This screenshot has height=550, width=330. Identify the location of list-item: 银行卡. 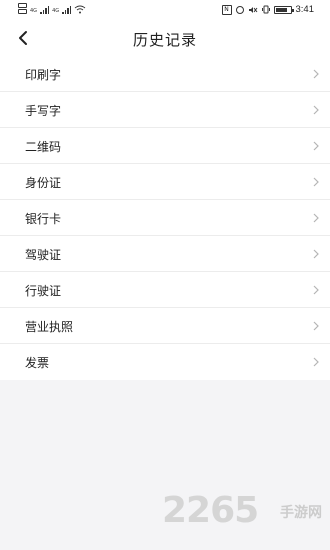
(165, 218).